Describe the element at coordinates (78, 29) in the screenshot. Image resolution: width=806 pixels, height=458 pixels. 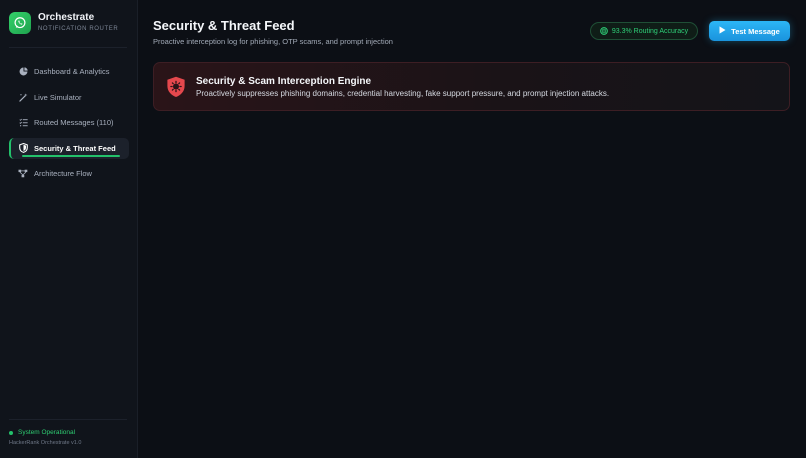
I see `brand-subtitle: NOTIFICATION ROUTER` at that location.